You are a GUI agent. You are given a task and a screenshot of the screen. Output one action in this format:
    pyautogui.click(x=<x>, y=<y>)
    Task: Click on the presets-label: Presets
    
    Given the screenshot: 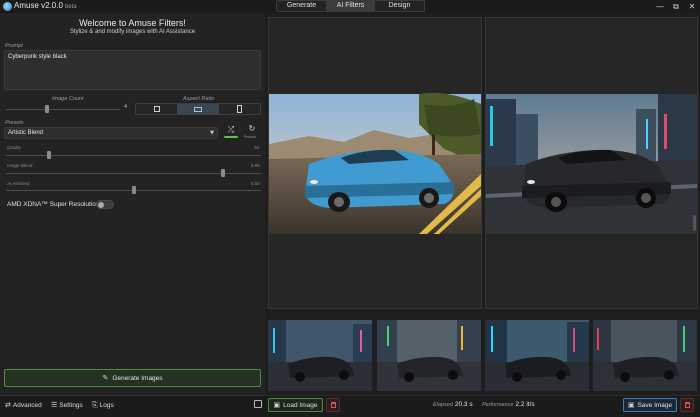 What is the action you would take?
    pyautogui.click(x=14, y=123)
    